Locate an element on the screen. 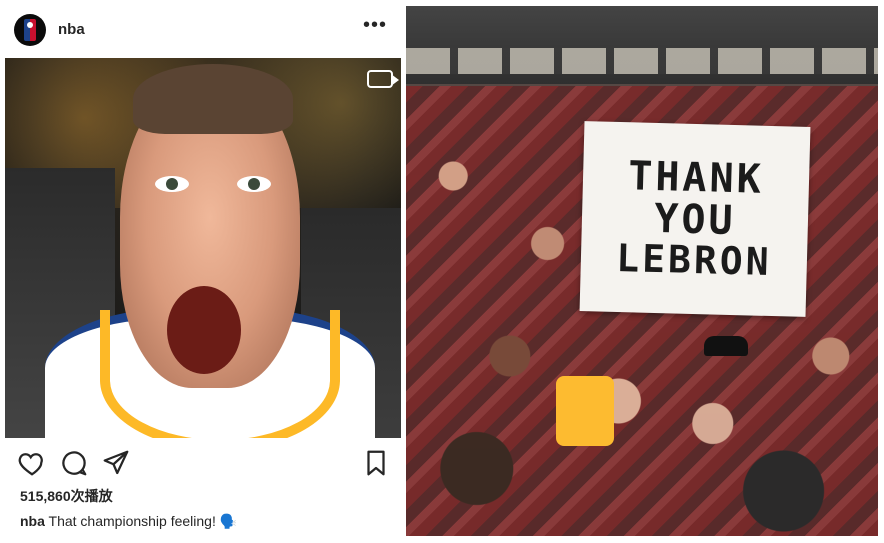 This screenshot has height=543, width=884. player-eye-right is located at coordinates (254, 184).